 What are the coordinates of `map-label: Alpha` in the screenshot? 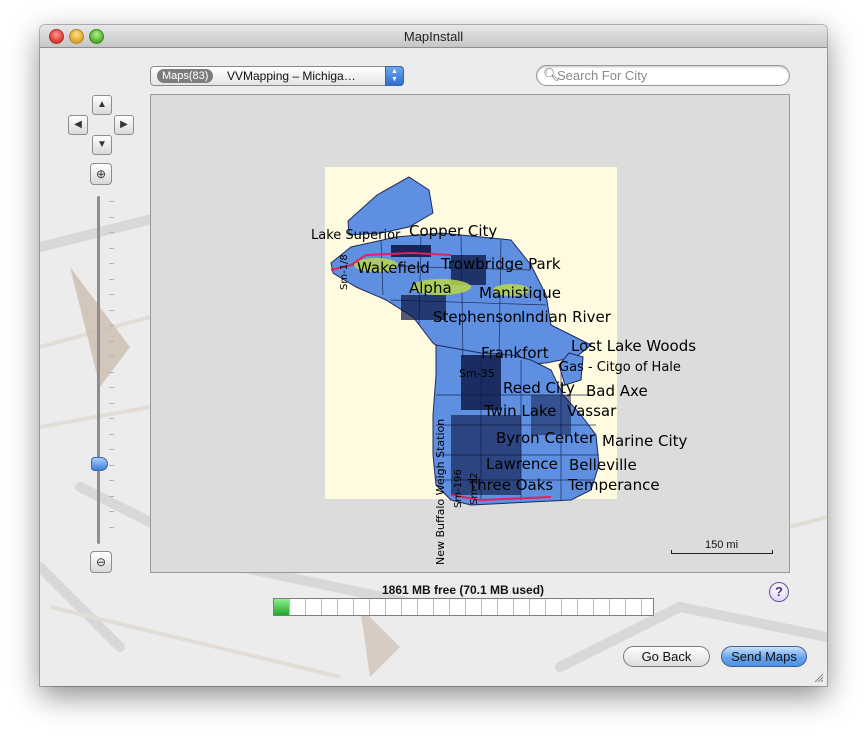 It's located at (430, 288).